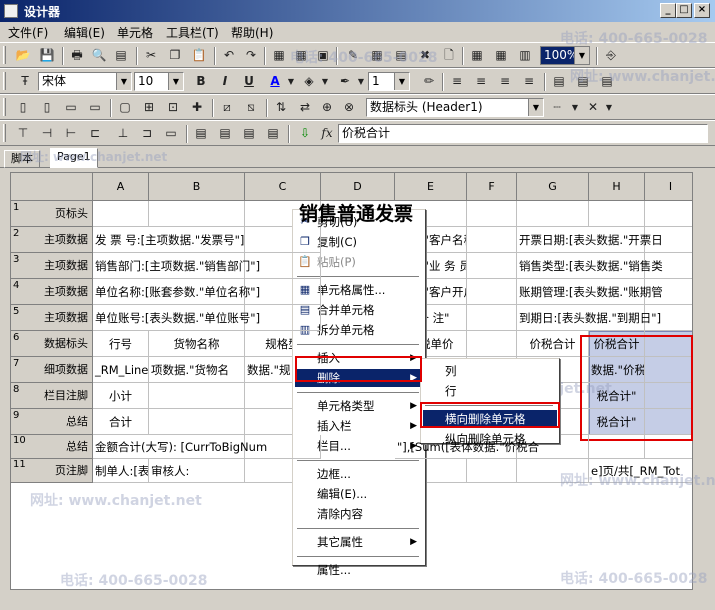 The height and width of the screenshot is (610, 715). What do you see at coordinates (84, 32) in the screenshot?
I see `menu-edit: 编辑(E)` at bounding box center [84, 32].